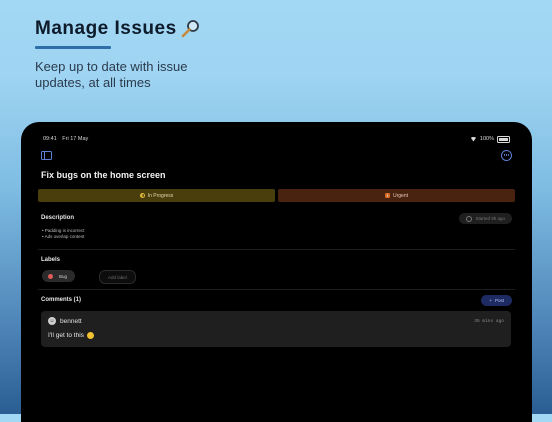 The image size is (552, 422). I want to click on issue-meta-row: In Progress ! Urgent, so click(276, 195).